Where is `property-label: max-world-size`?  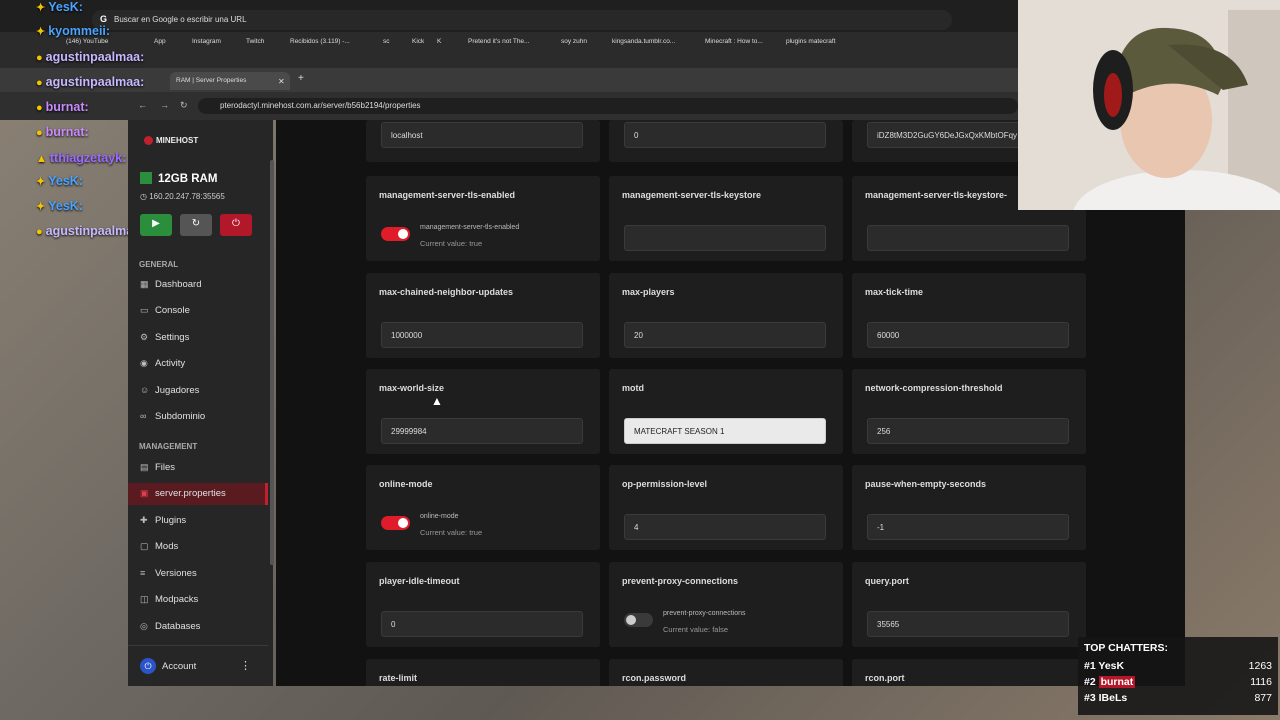 property-label: max-world-size is located at coordinates (412, 388).